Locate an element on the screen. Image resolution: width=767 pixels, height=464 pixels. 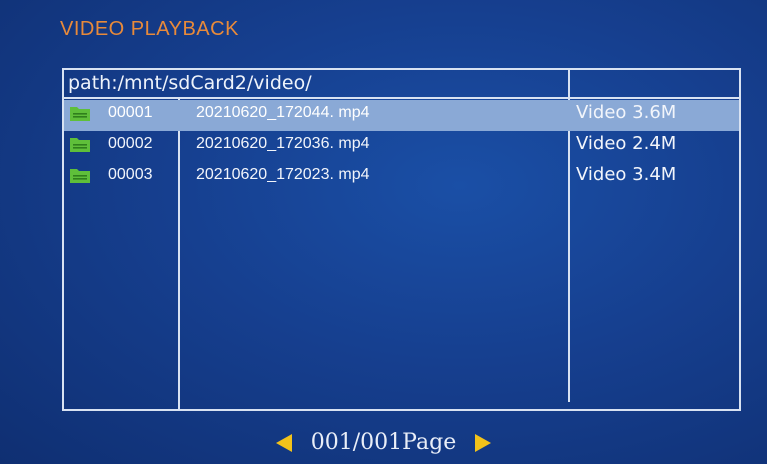
file-info: Video 2.4M is located at coordinates (626, 143).